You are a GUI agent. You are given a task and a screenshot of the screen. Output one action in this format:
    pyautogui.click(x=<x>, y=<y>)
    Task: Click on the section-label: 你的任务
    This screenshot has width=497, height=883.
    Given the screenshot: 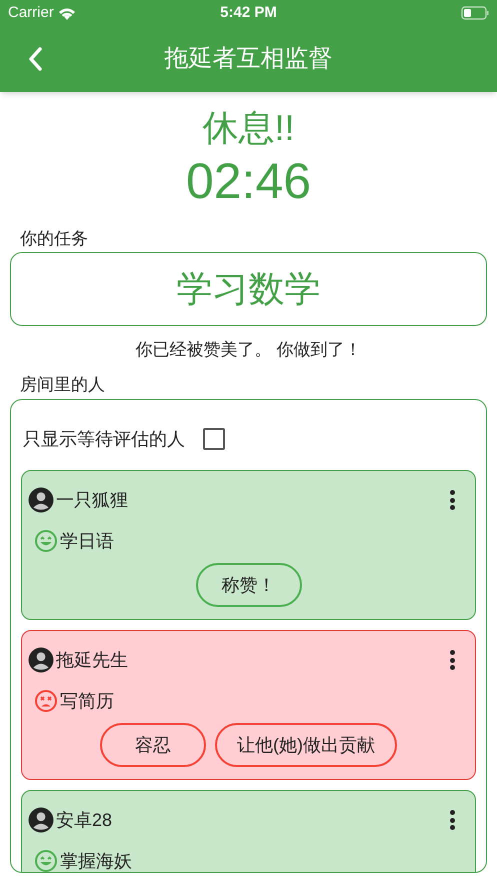 What is the action you would take?
    pyautogui.click(x=54, y=238)
    